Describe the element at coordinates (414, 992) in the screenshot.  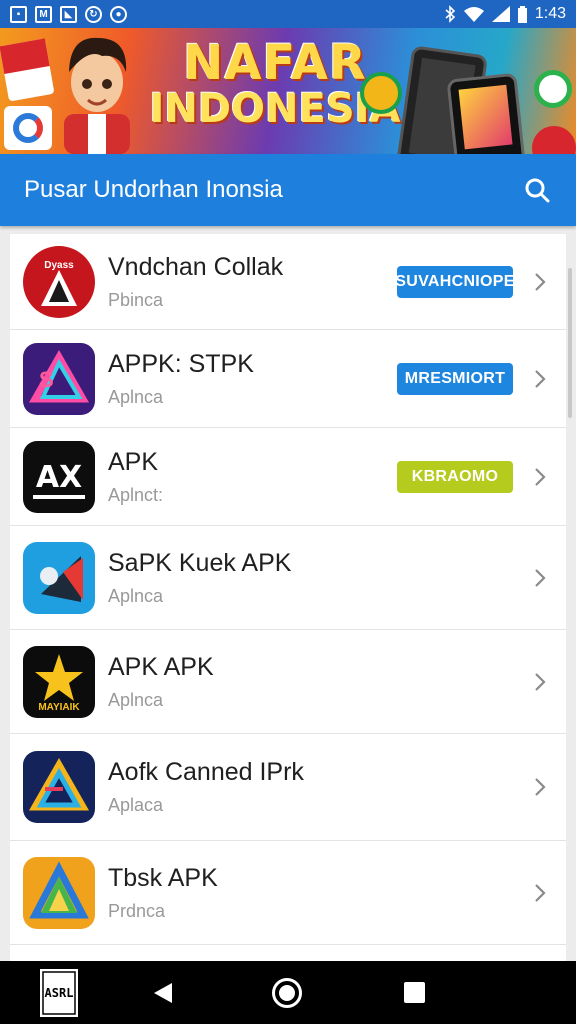
I see `recents-icon` at that location.